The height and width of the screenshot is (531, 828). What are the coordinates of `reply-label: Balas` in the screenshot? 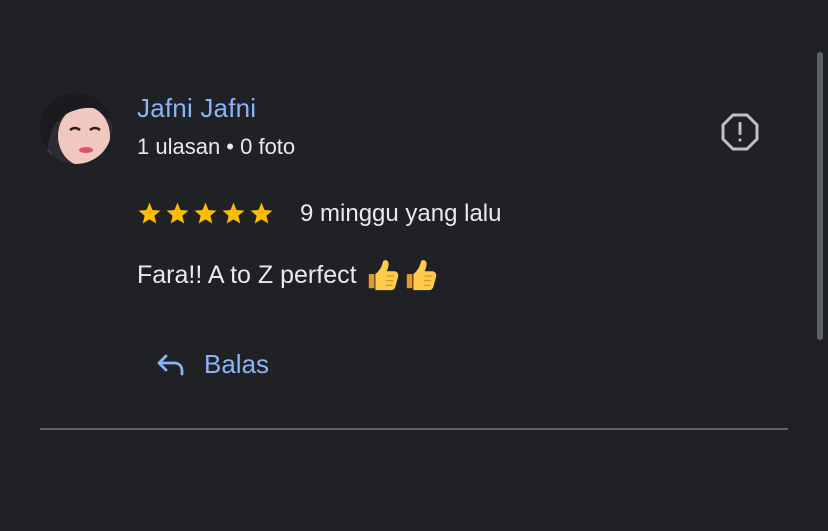 It's located at (237, 363).